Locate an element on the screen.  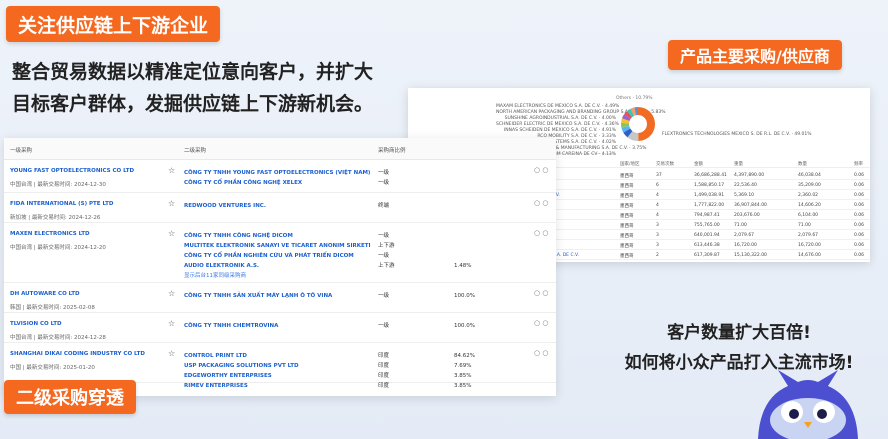
secondary-buyer-name: CÔNG TY TNHH CÔNG NGHỆ DICOM is located at coordinates (284, 236).